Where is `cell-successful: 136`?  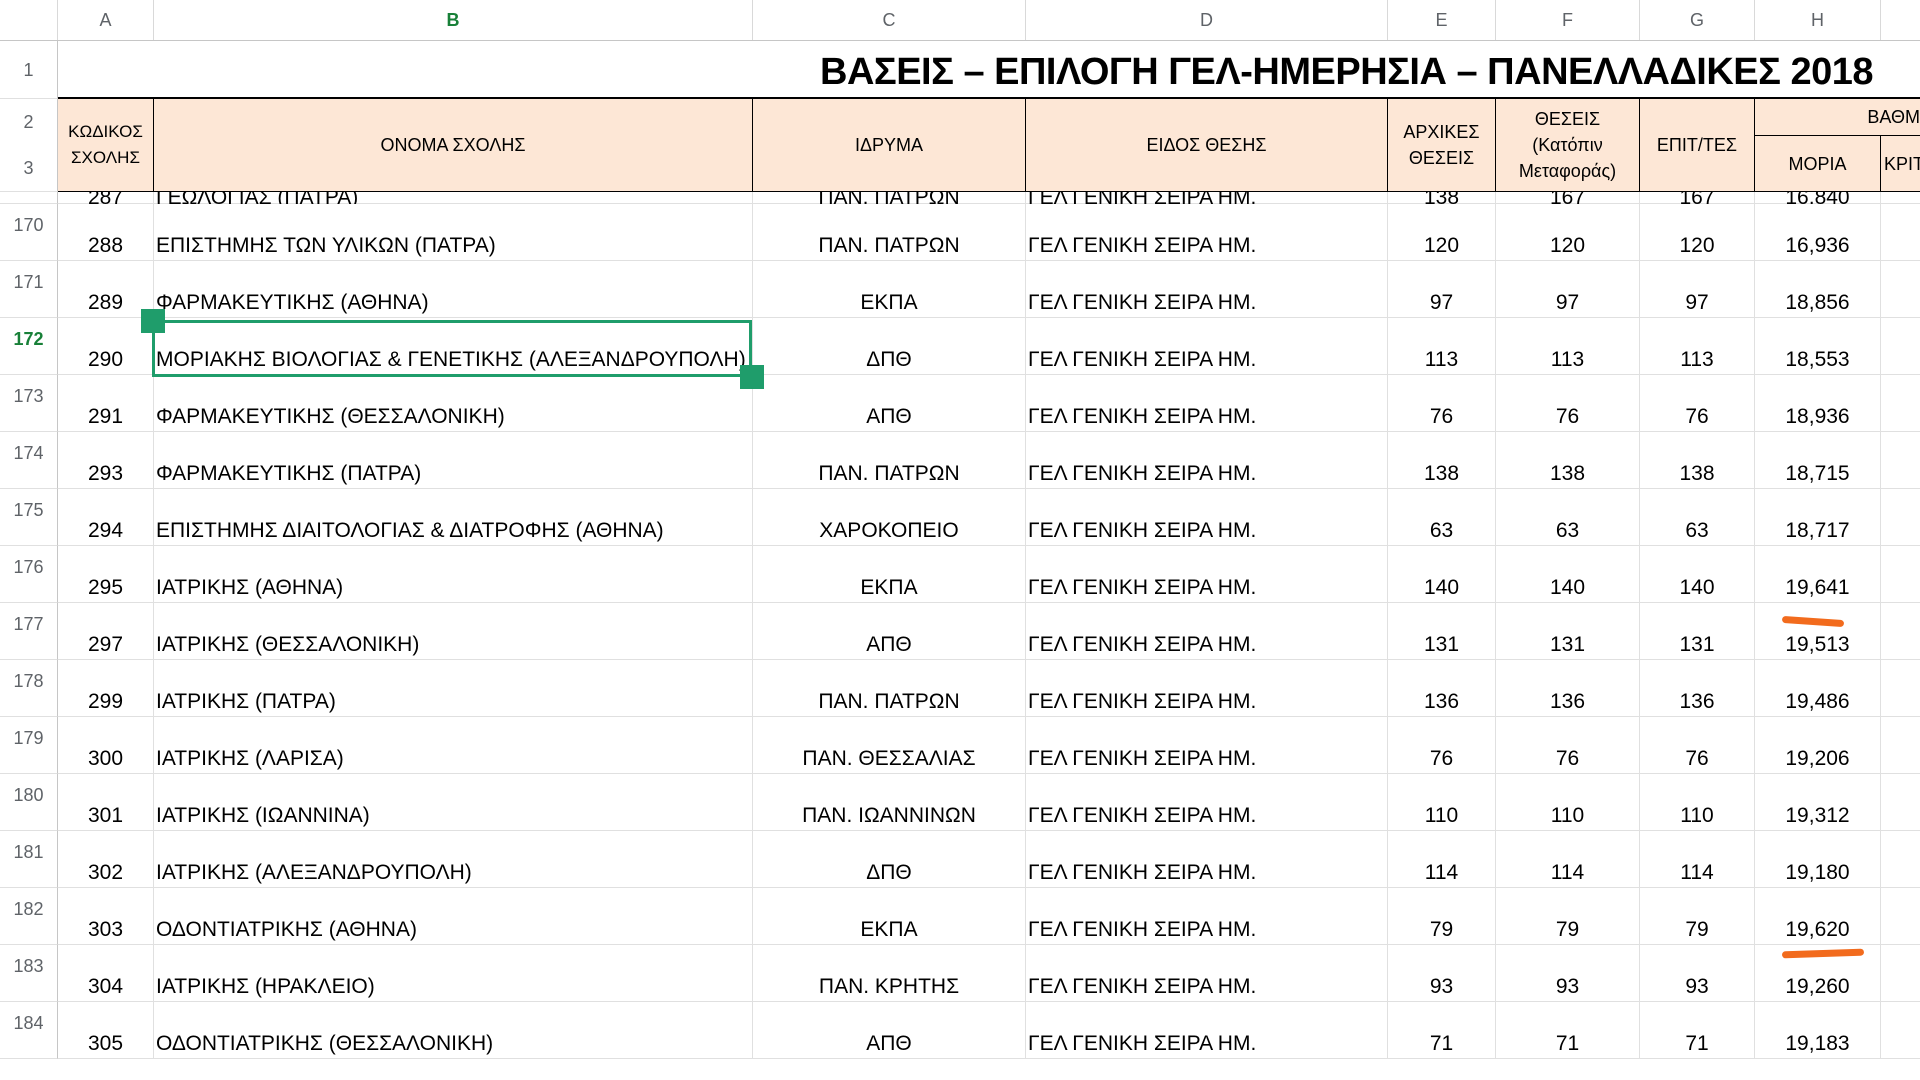
cell-successful: 136 is located at coordinates (1697, 688).